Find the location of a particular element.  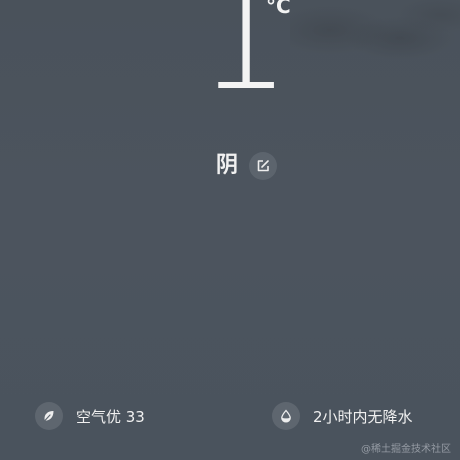

cloud-background is located at coordinates (375, 40).